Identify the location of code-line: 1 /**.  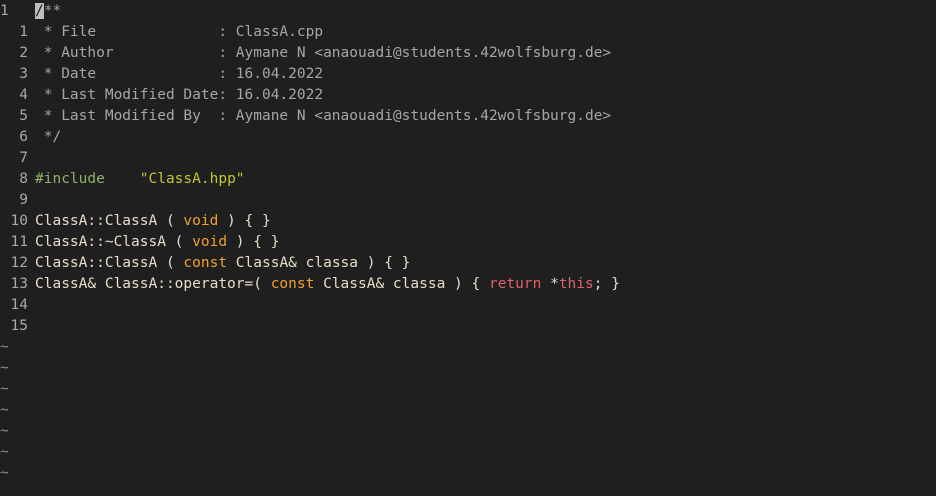
(30, 11).